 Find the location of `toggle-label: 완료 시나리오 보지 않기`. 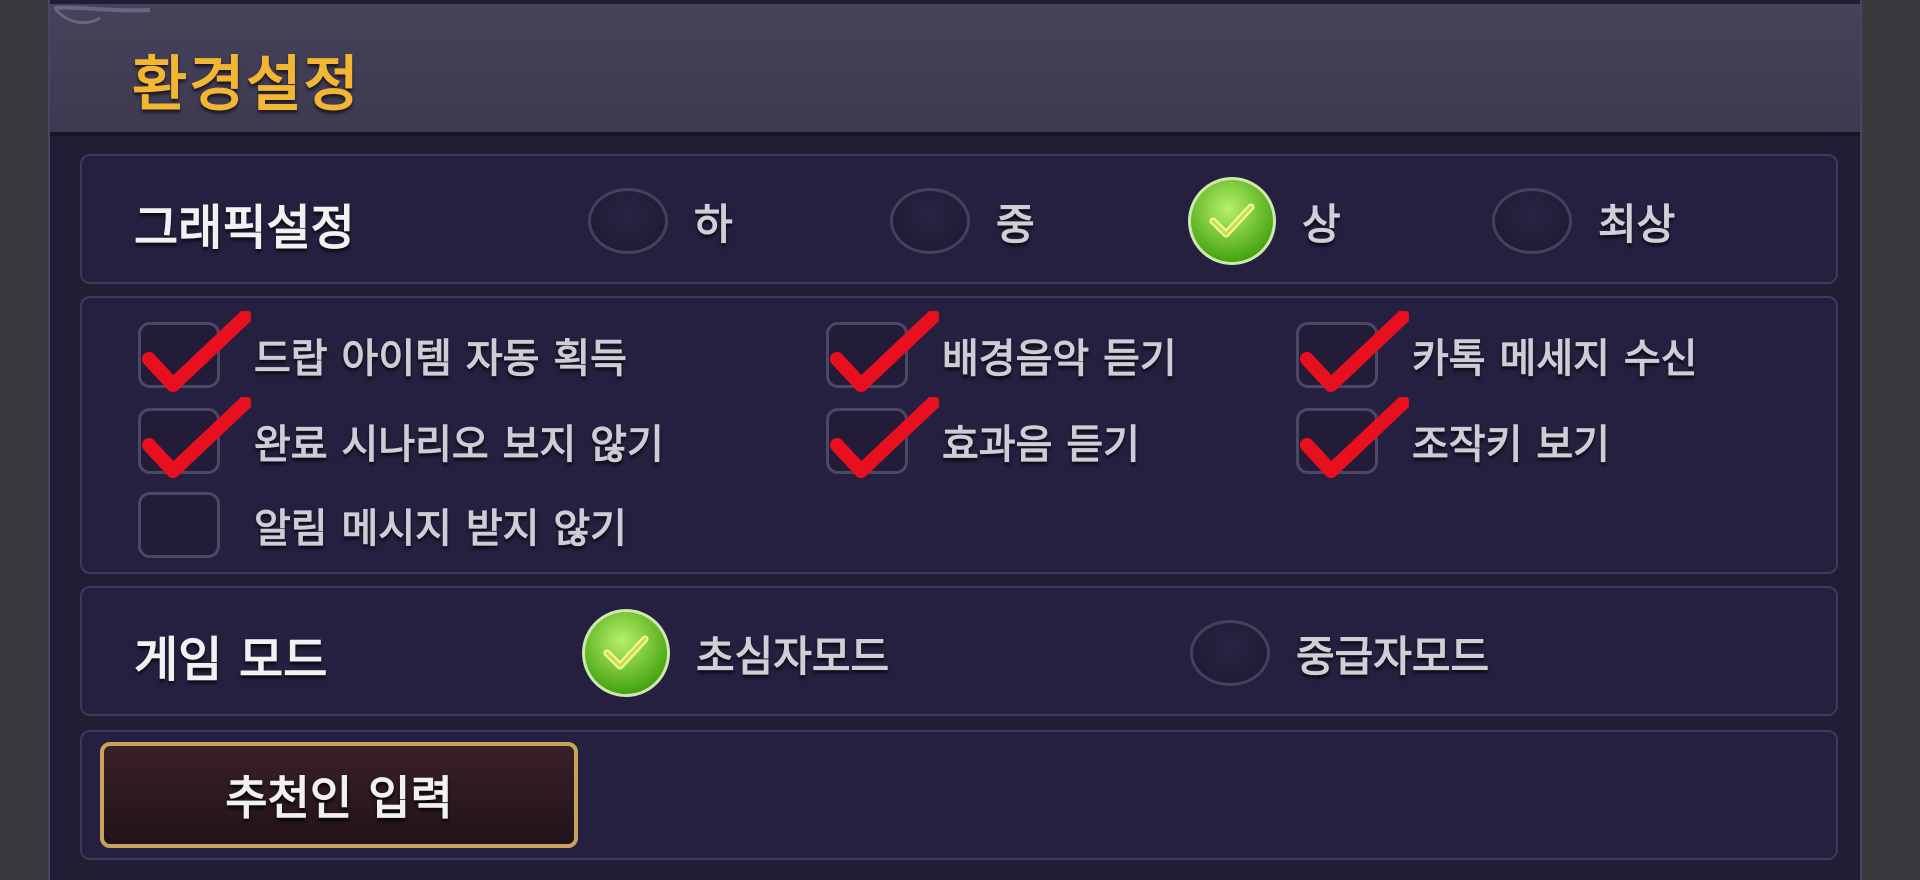

toggle-label: 완료 시나리오 보지 않기 is located at coordinates (459, 445).